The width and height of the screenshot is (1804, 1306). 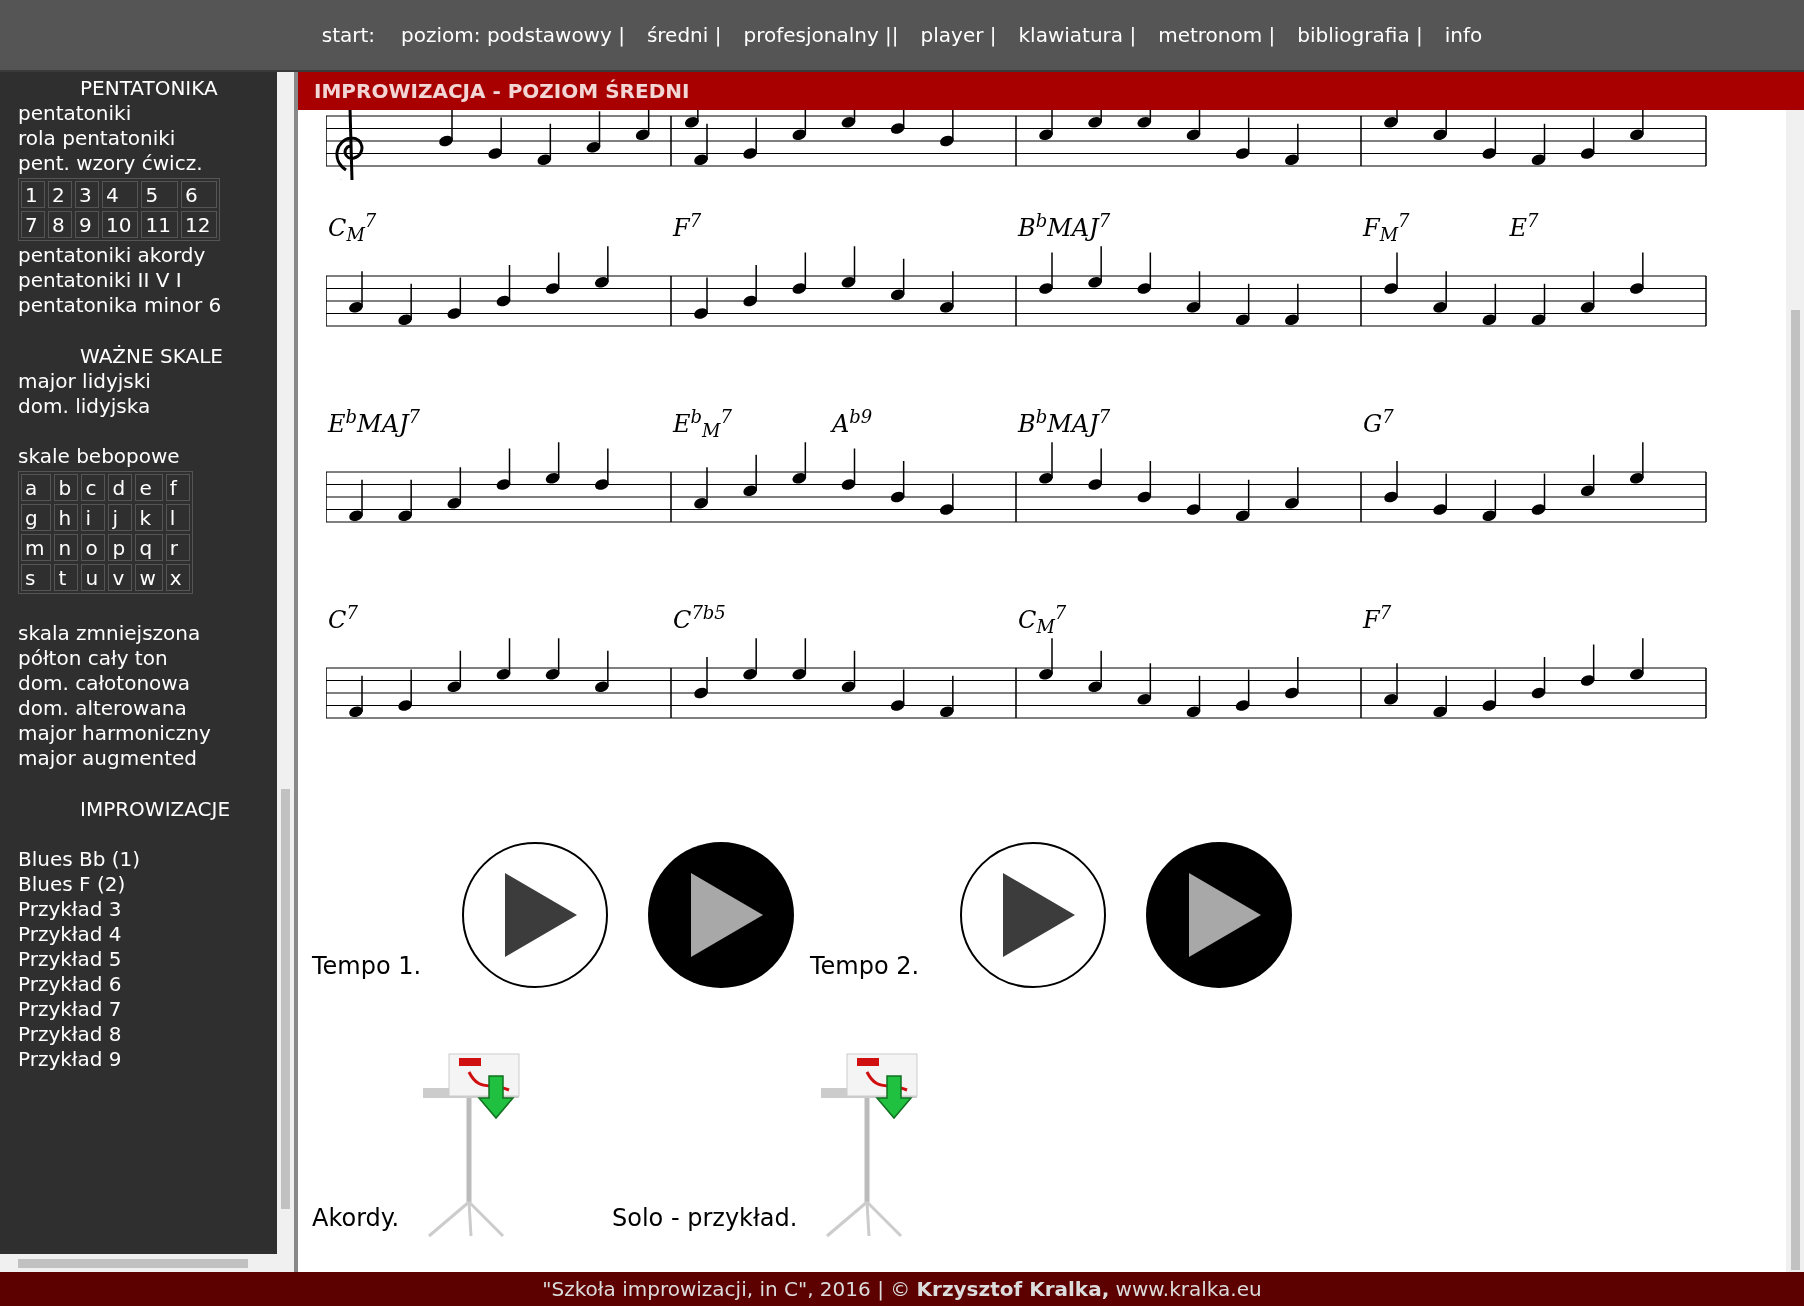 I want to click on grid-link: j, so click(x=120, y=517).